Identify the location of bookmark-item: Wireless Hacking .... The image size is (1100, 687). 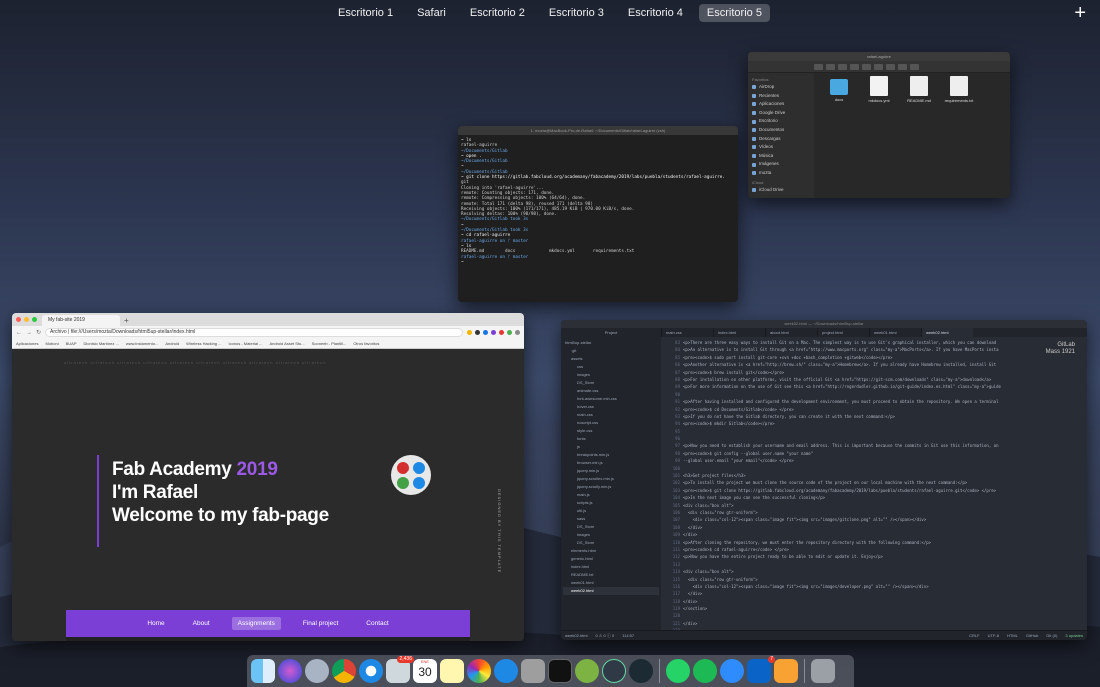
(203, 343).